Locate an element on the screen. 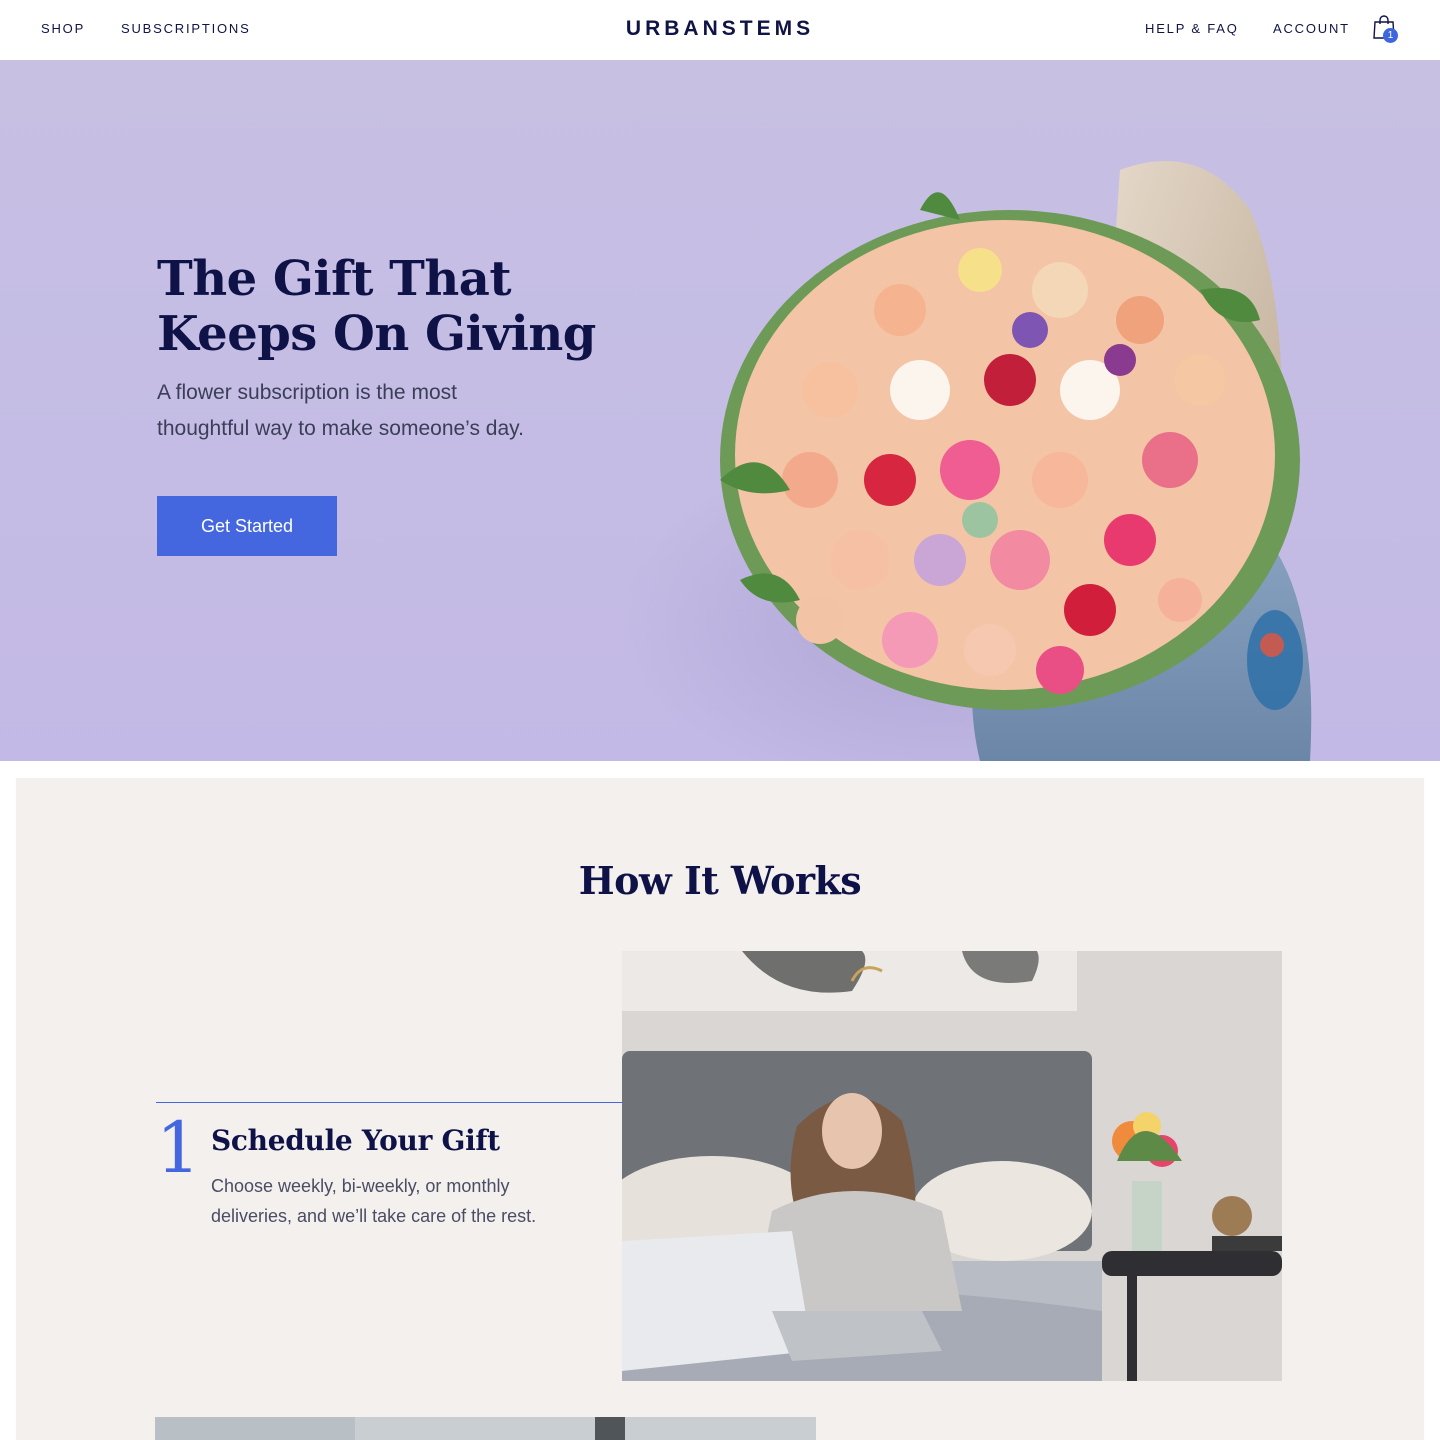  cart-count-badge: 1 is located at coordinates (1390, 35).